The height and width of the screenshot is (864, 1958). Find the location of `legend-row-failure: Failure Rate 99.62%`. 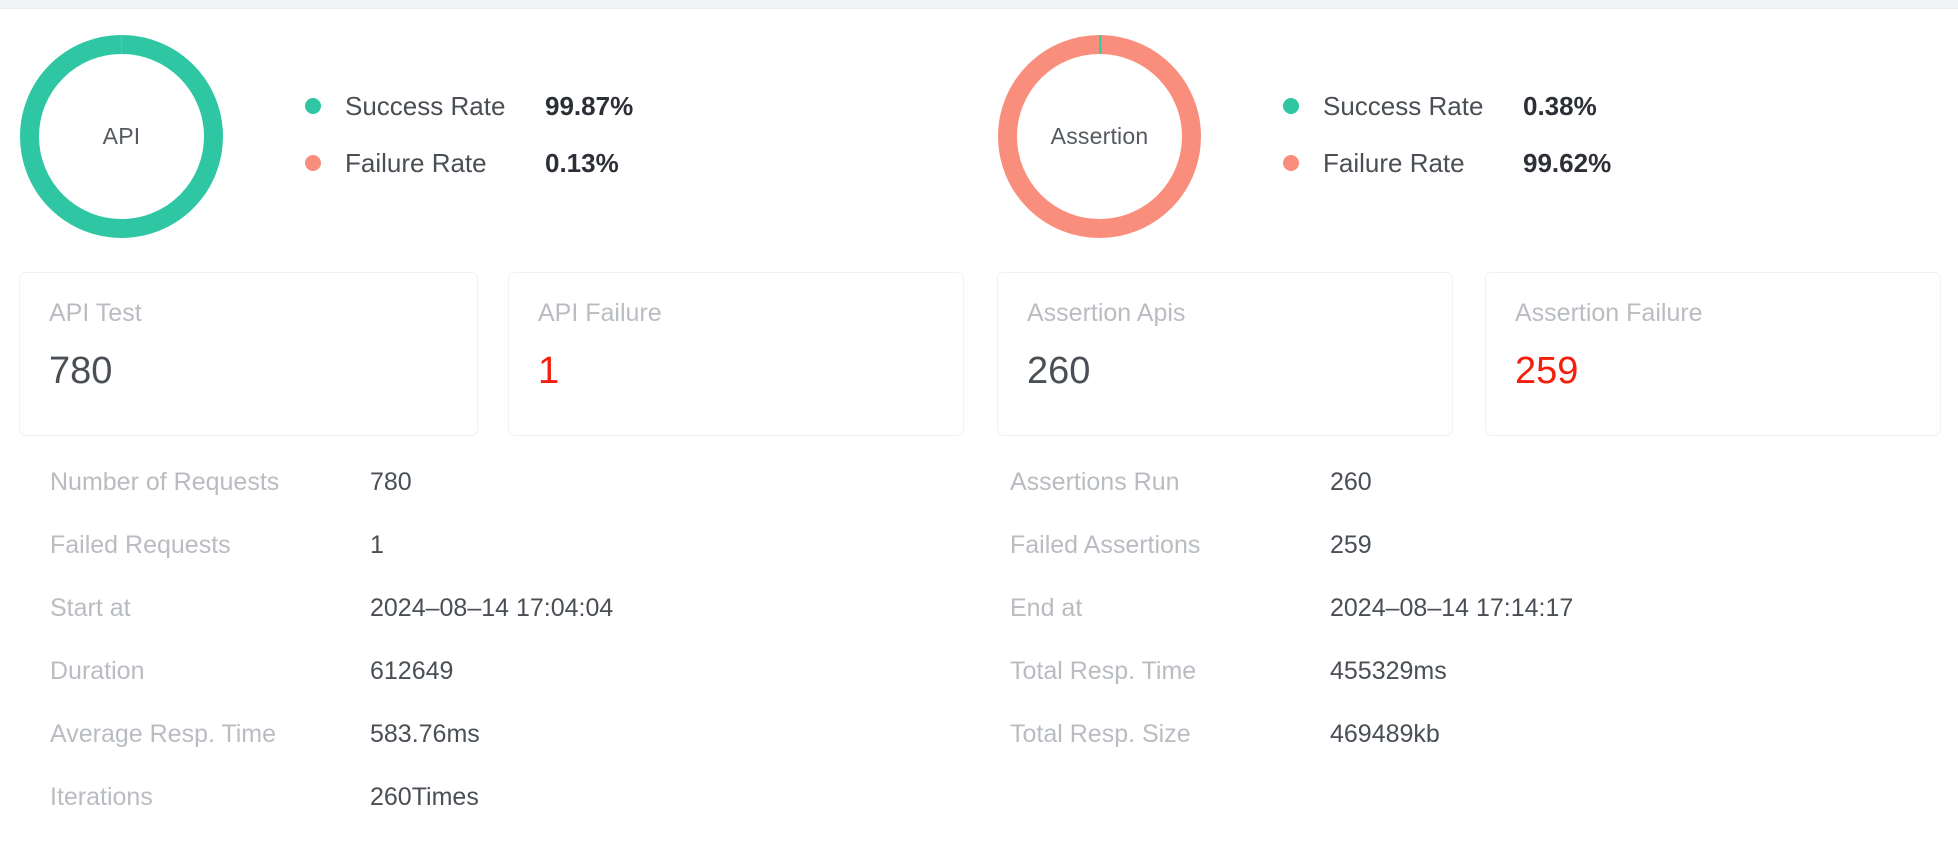

legend-row-failure: Failure Rate 99.62% is located at coordinates (1447, 163).